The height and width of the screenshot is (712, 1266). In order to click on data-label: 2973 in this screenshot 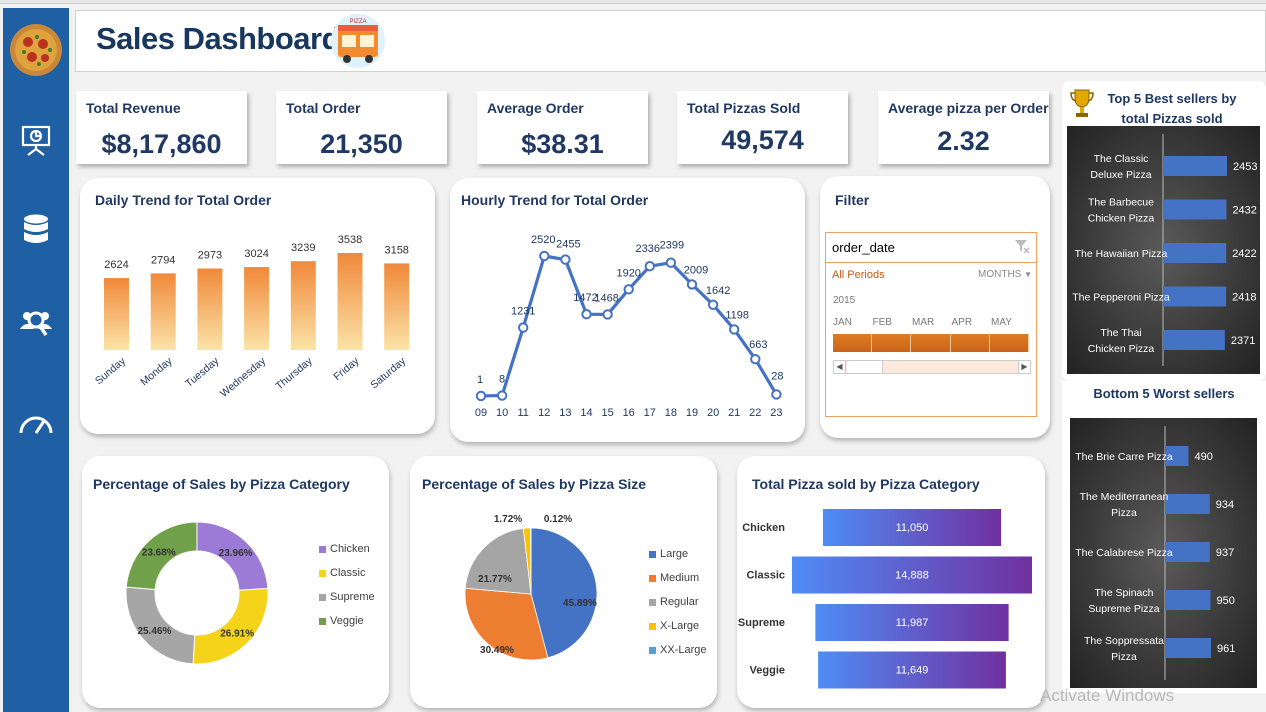, I will do `click(210, 255)`.